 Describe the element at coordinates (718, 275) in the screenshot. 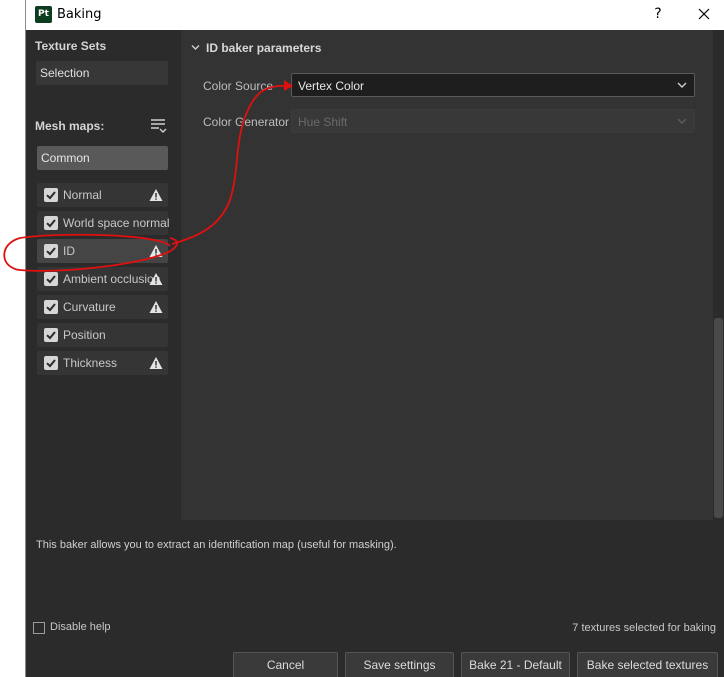

I see `panel-scrollbar` at that location.